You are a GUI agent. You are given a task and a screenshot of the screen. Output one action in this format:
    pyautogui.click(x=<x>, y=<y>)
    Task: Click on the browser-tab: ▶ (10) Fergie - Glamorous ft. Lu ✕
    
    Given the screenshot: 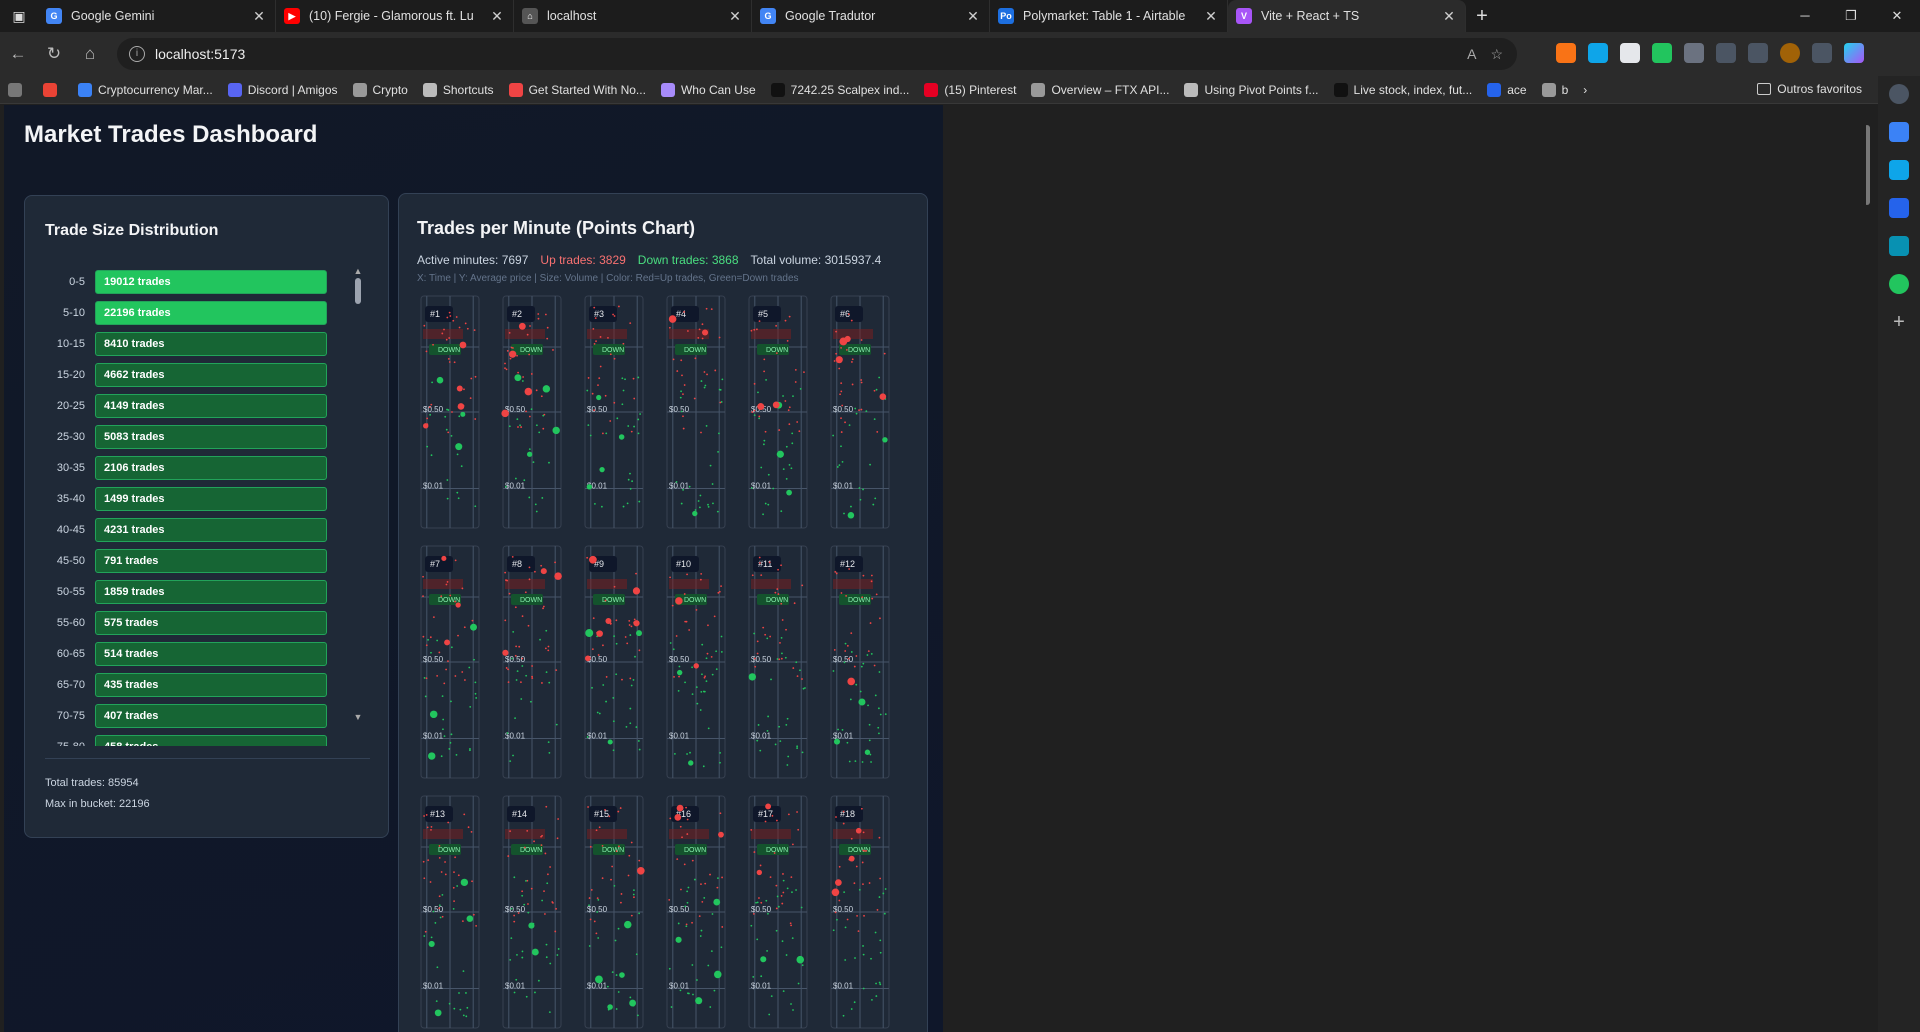 What is the action you would take?
    pyautogui.click(x=395, y=16)
    